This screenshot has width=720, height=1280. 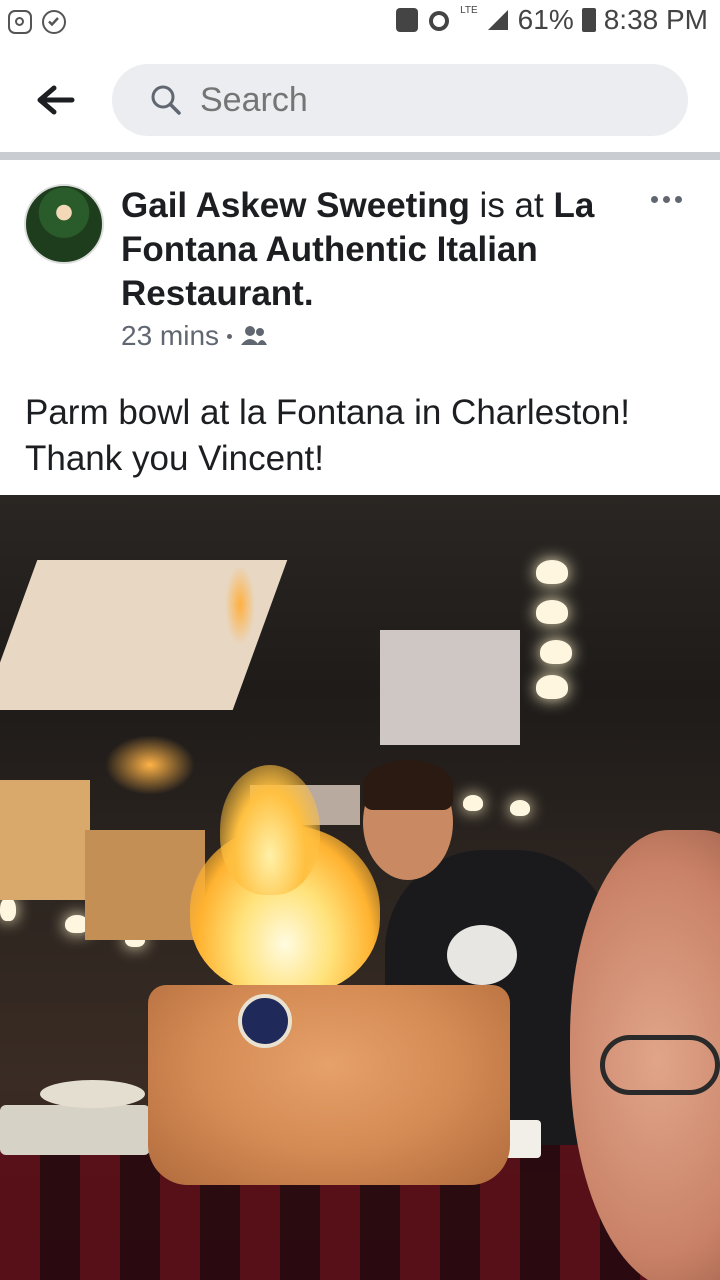 What do you see at coordinates (360, 24) in the screenshot?
I see `status-bar: LTE 61% 8:38 PM` at bounding box center [360, 24].